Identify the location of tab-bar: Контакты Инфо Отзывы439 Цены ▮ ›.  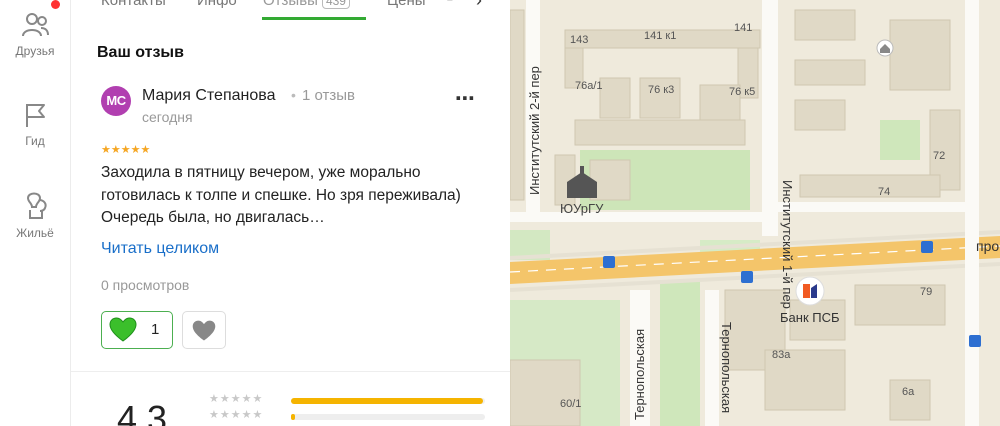
(290, 12).